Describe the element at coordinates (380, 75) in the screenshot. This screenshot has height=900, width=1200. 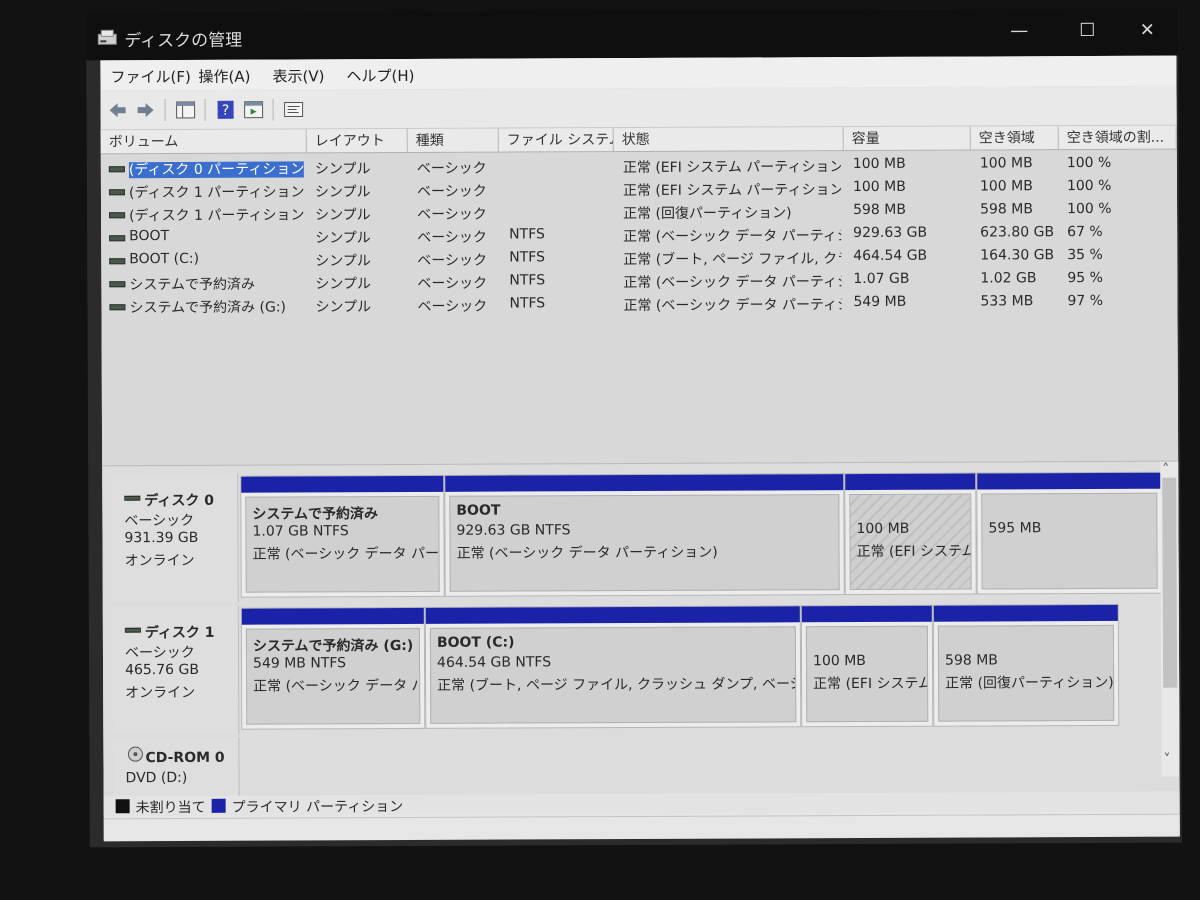
I see `menu-help: ヘルプ(H)` at that location.